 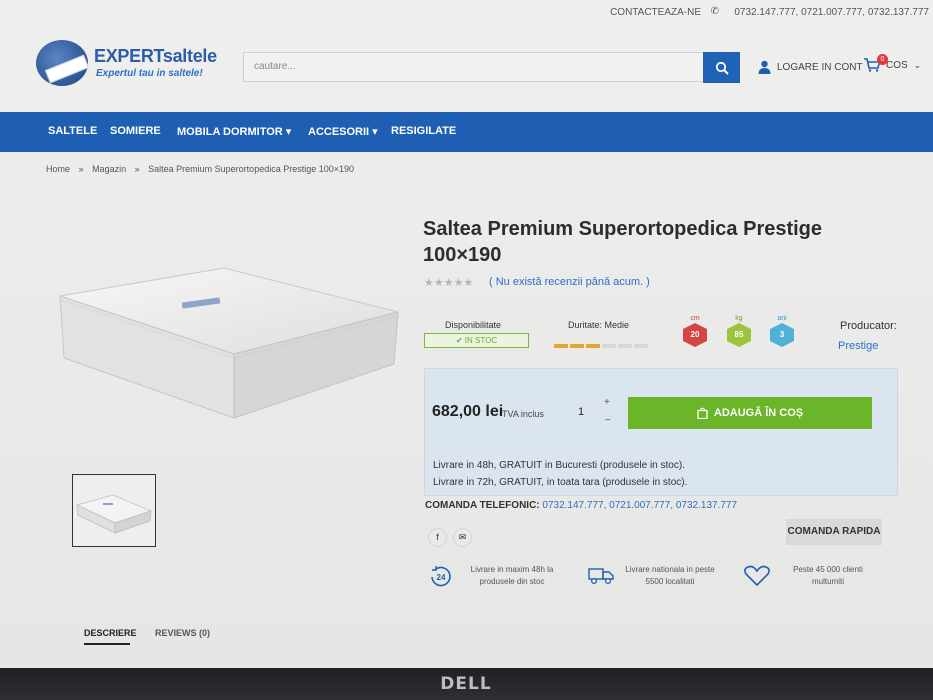 I want to click on spec-height-value: 20, so click(x=695, y=335).